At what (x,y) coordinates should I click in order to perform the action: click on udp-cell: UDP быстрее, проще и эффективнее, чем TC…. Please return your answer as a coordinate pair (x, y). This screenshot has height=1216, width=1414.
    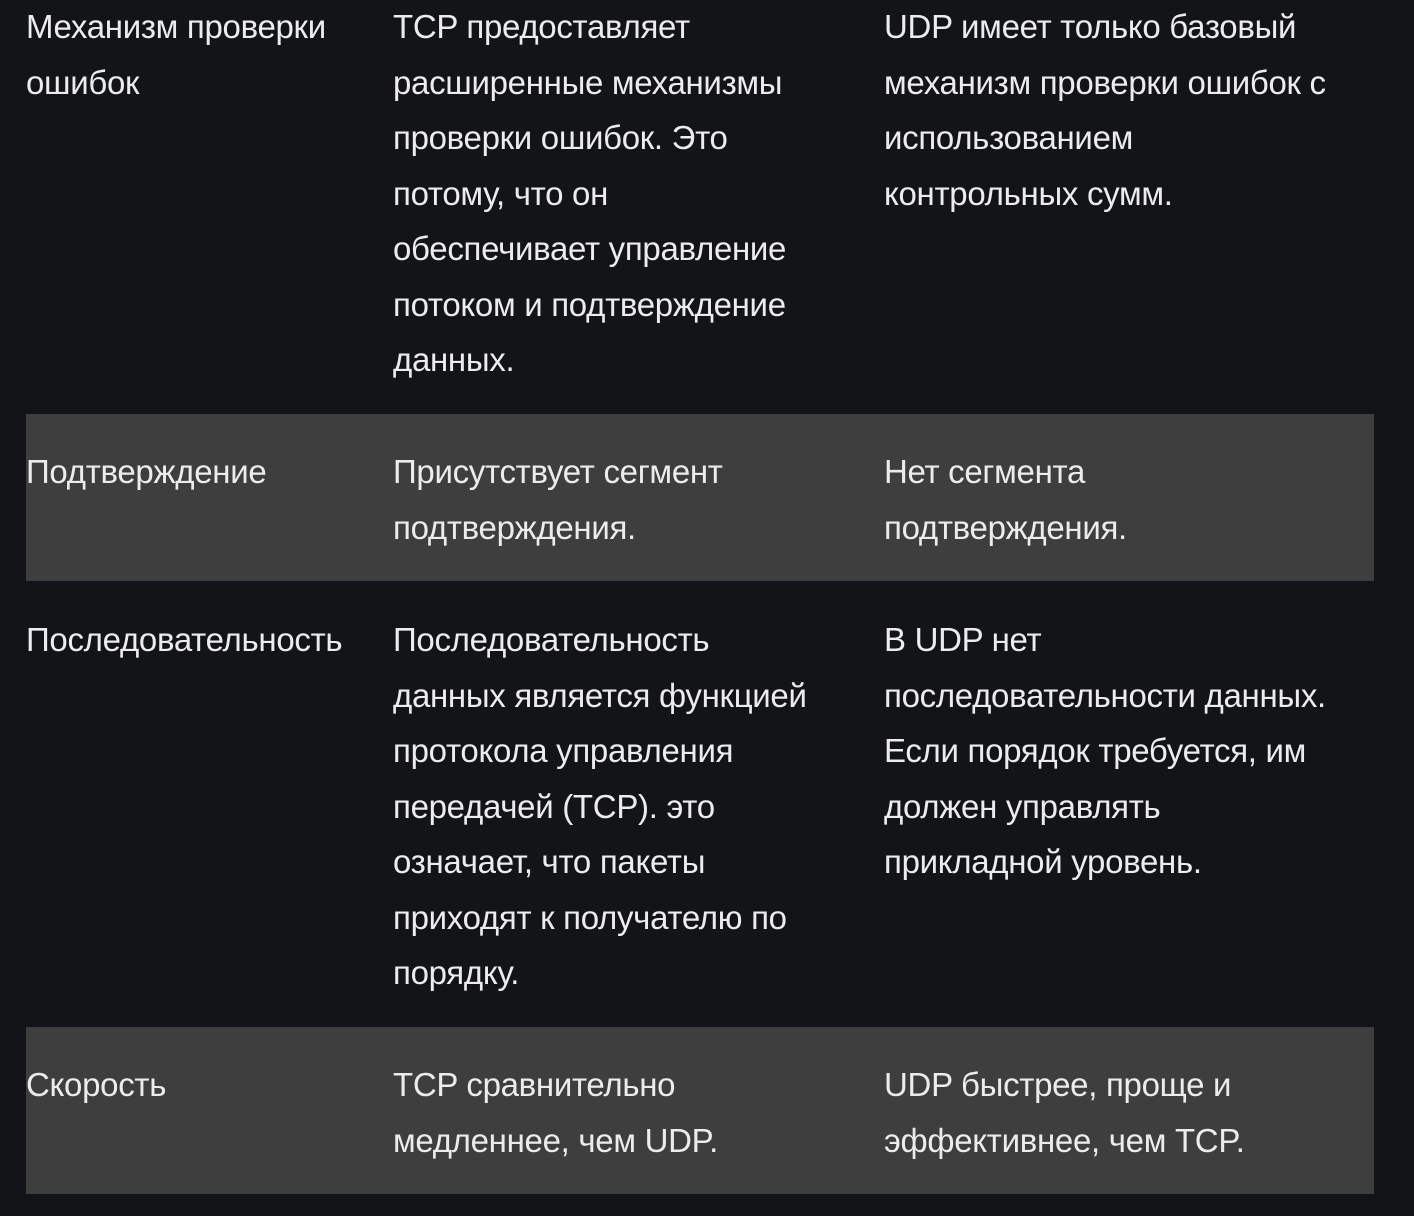
    Looking at the image, I should click on (1064, 1112).